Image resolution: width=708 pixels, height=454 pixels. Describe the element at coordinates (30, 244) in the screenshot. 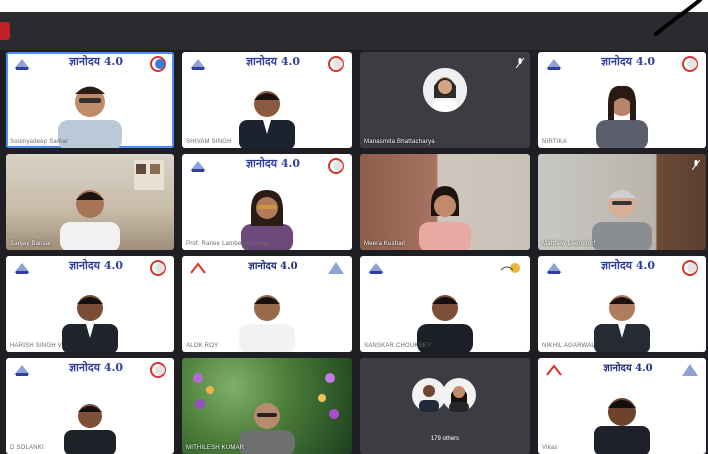

I see `participant-name: Sanjay Bansal` at that location.